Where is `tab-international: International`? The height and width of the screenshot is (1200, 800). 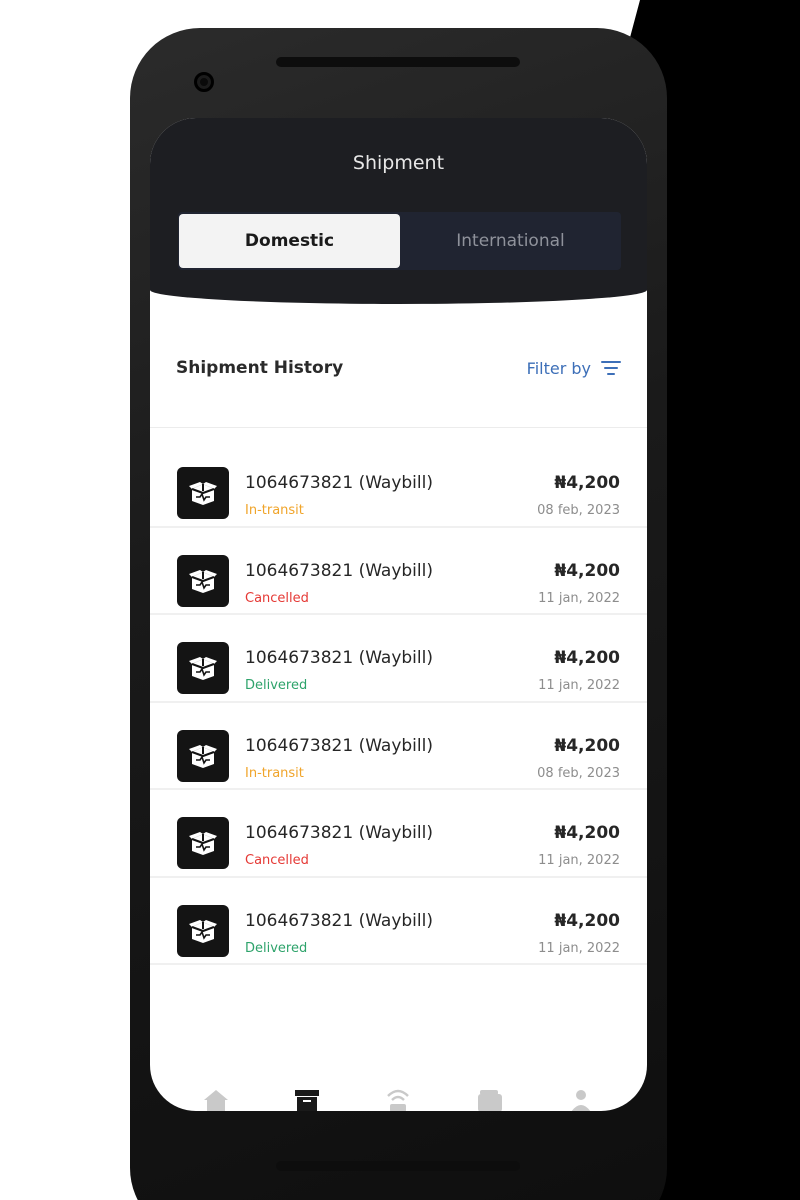
tab-international: International is located at coordinates (510, 241).